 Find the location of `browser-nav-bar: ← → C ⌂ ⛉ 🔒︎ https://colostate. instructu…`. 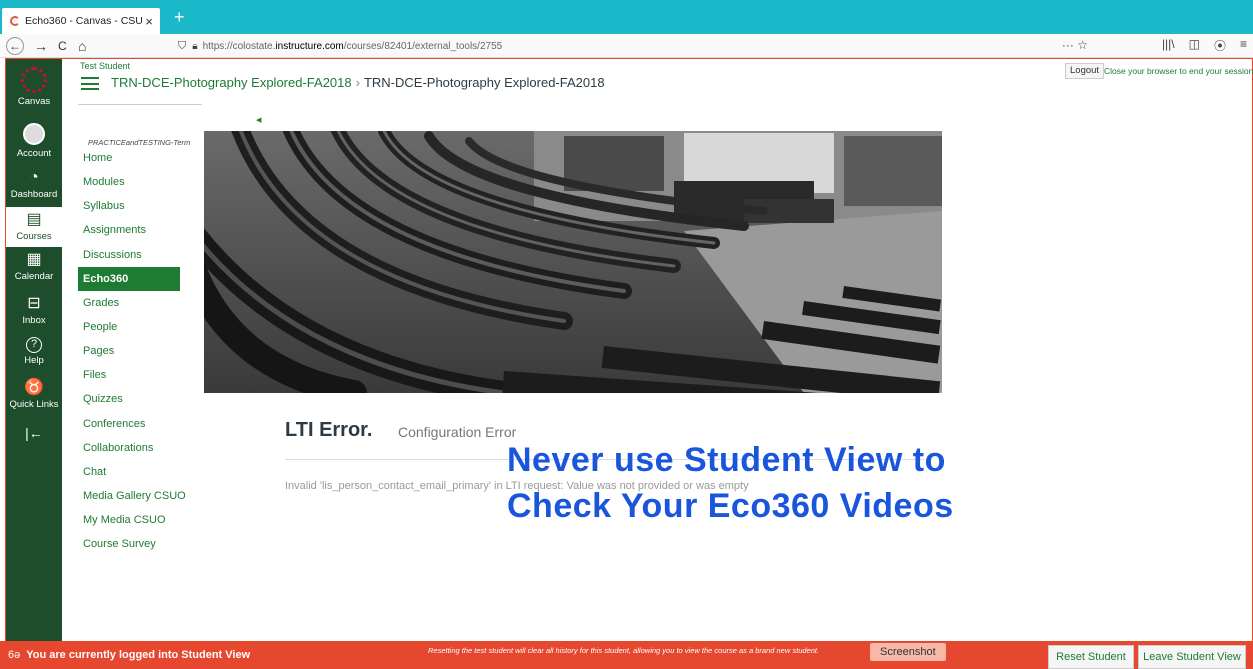

browser-nav-bar: ← → C ⌂ ⛉ 🔒︎ https://colostate. instructu… is located at coordinates (626, 46).